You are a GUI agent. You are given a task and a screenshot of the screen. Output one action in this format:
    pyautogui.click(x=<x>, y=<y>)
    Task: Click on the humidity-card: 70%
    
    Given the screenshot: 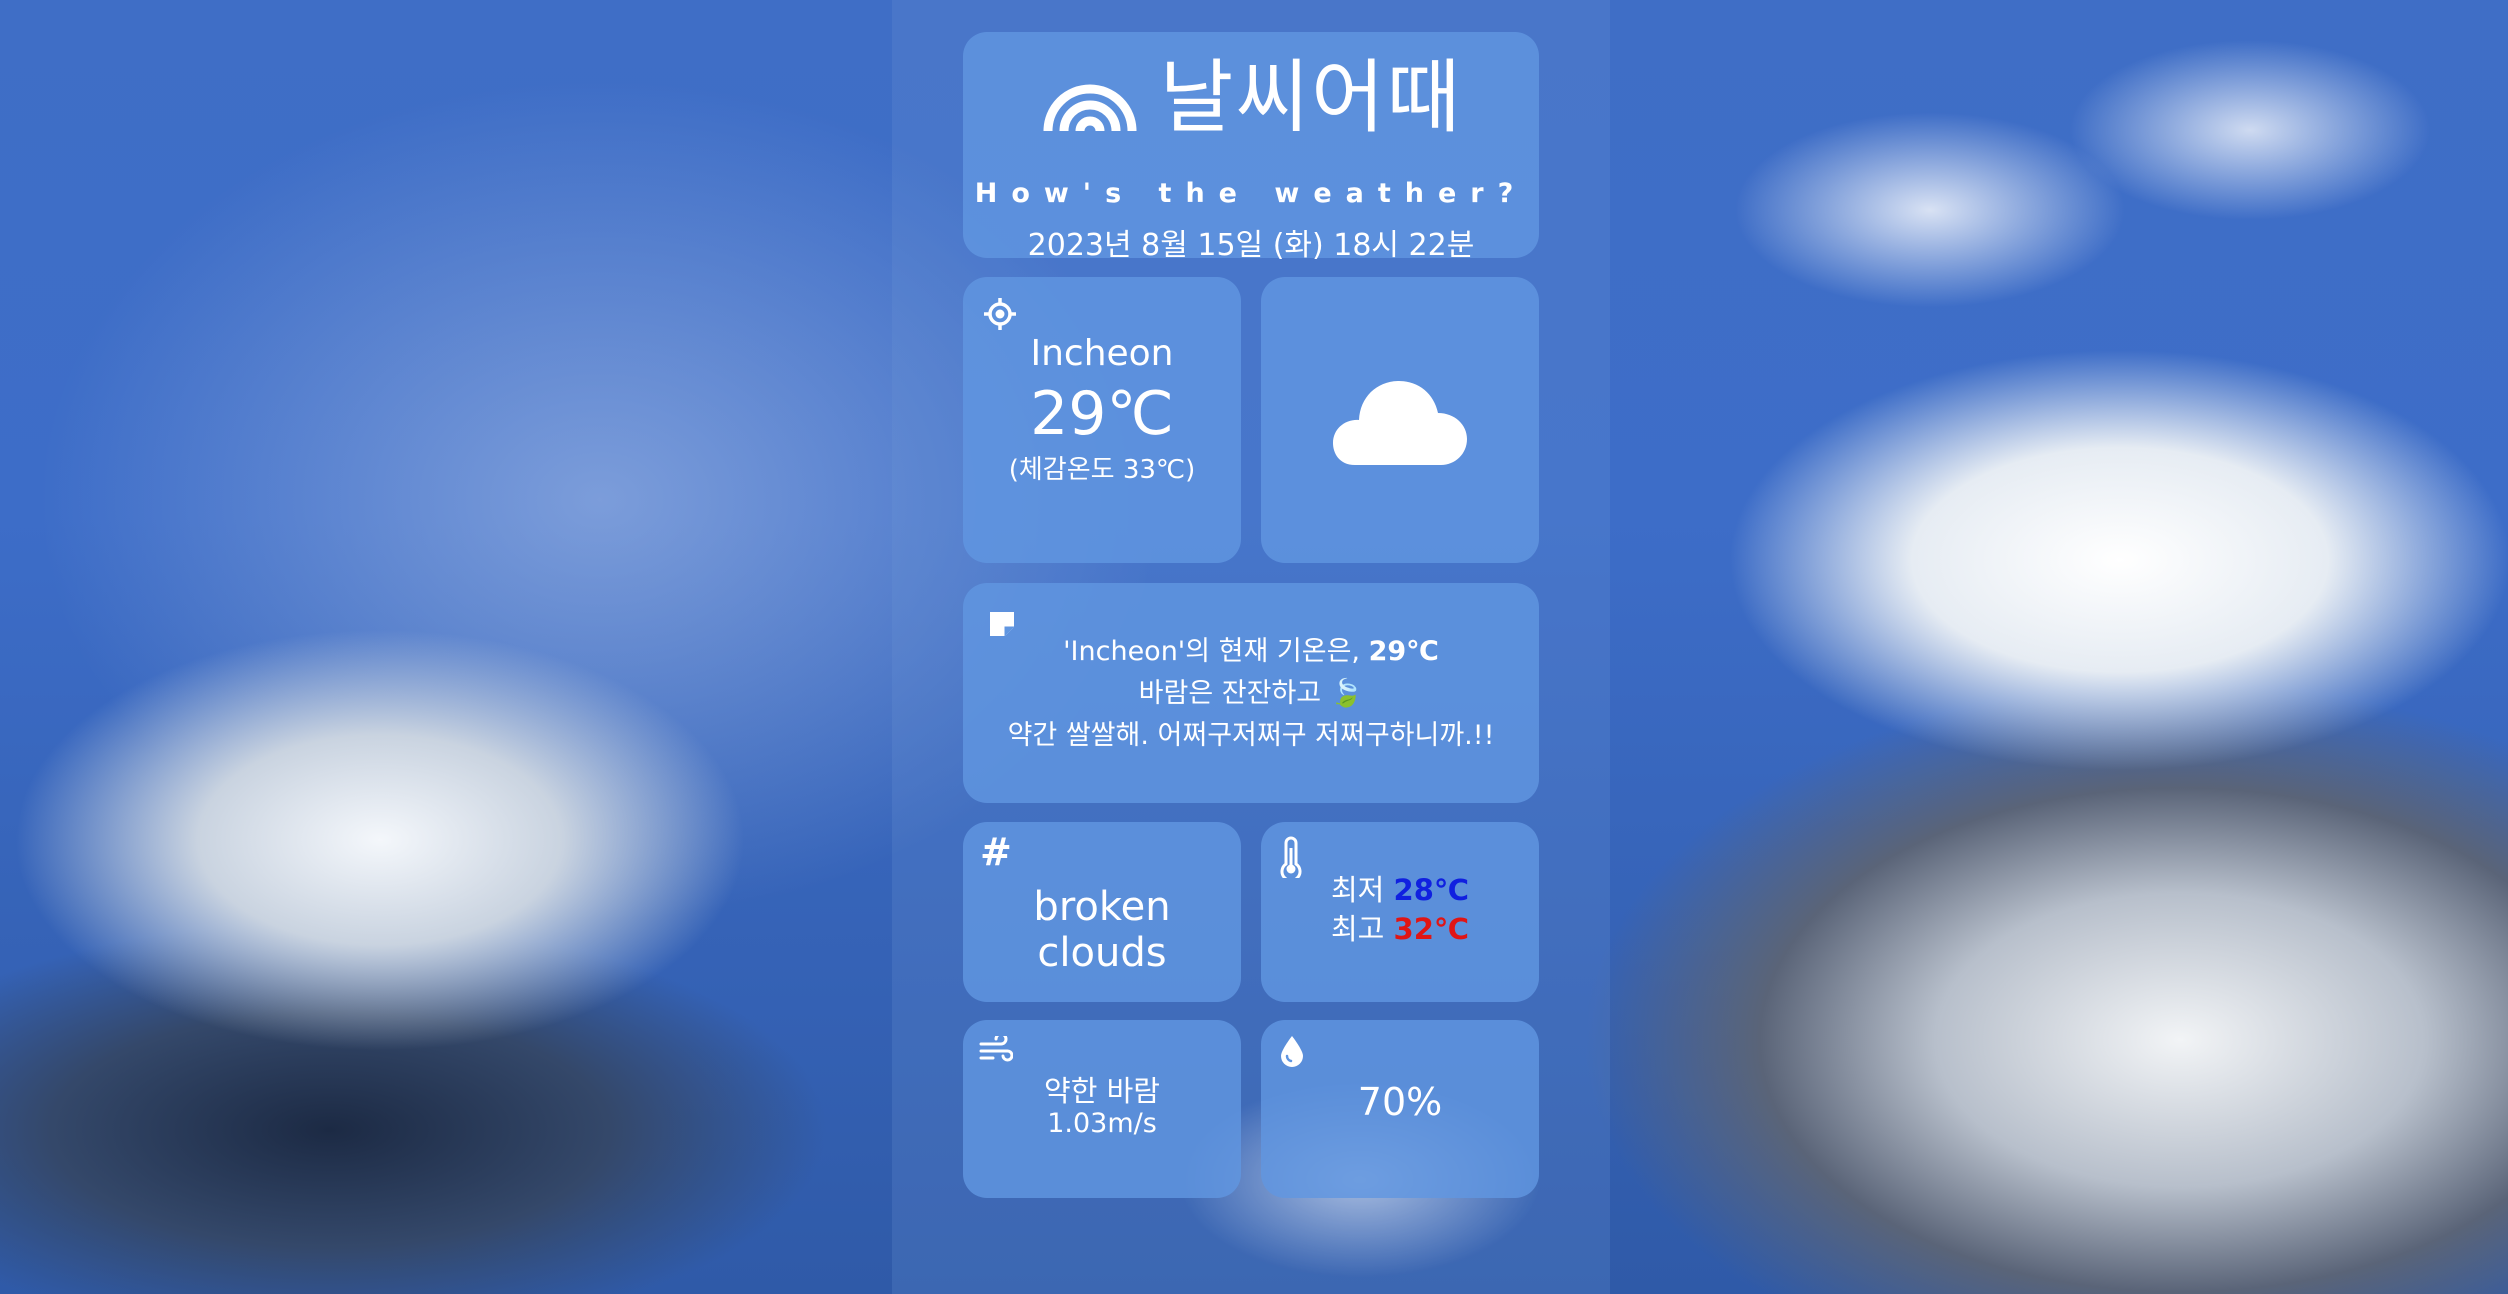 What is the action you would take?
    pyautogui.click(x=1400, y=1109)
    